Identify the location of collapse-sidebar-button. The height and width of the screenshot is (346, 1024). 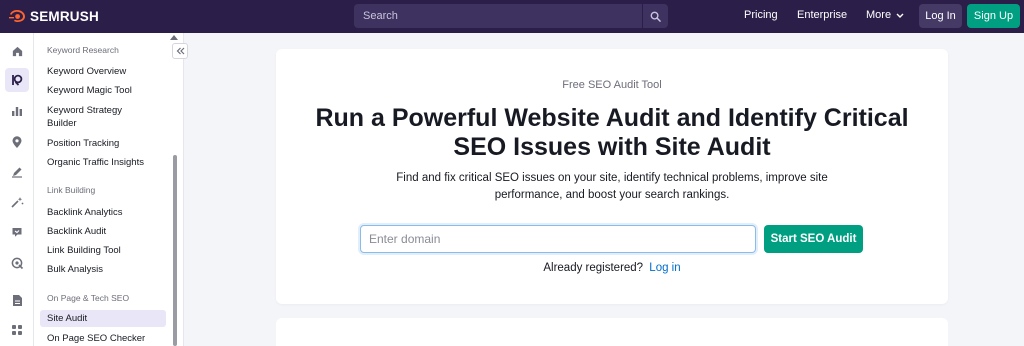
(180, 51).